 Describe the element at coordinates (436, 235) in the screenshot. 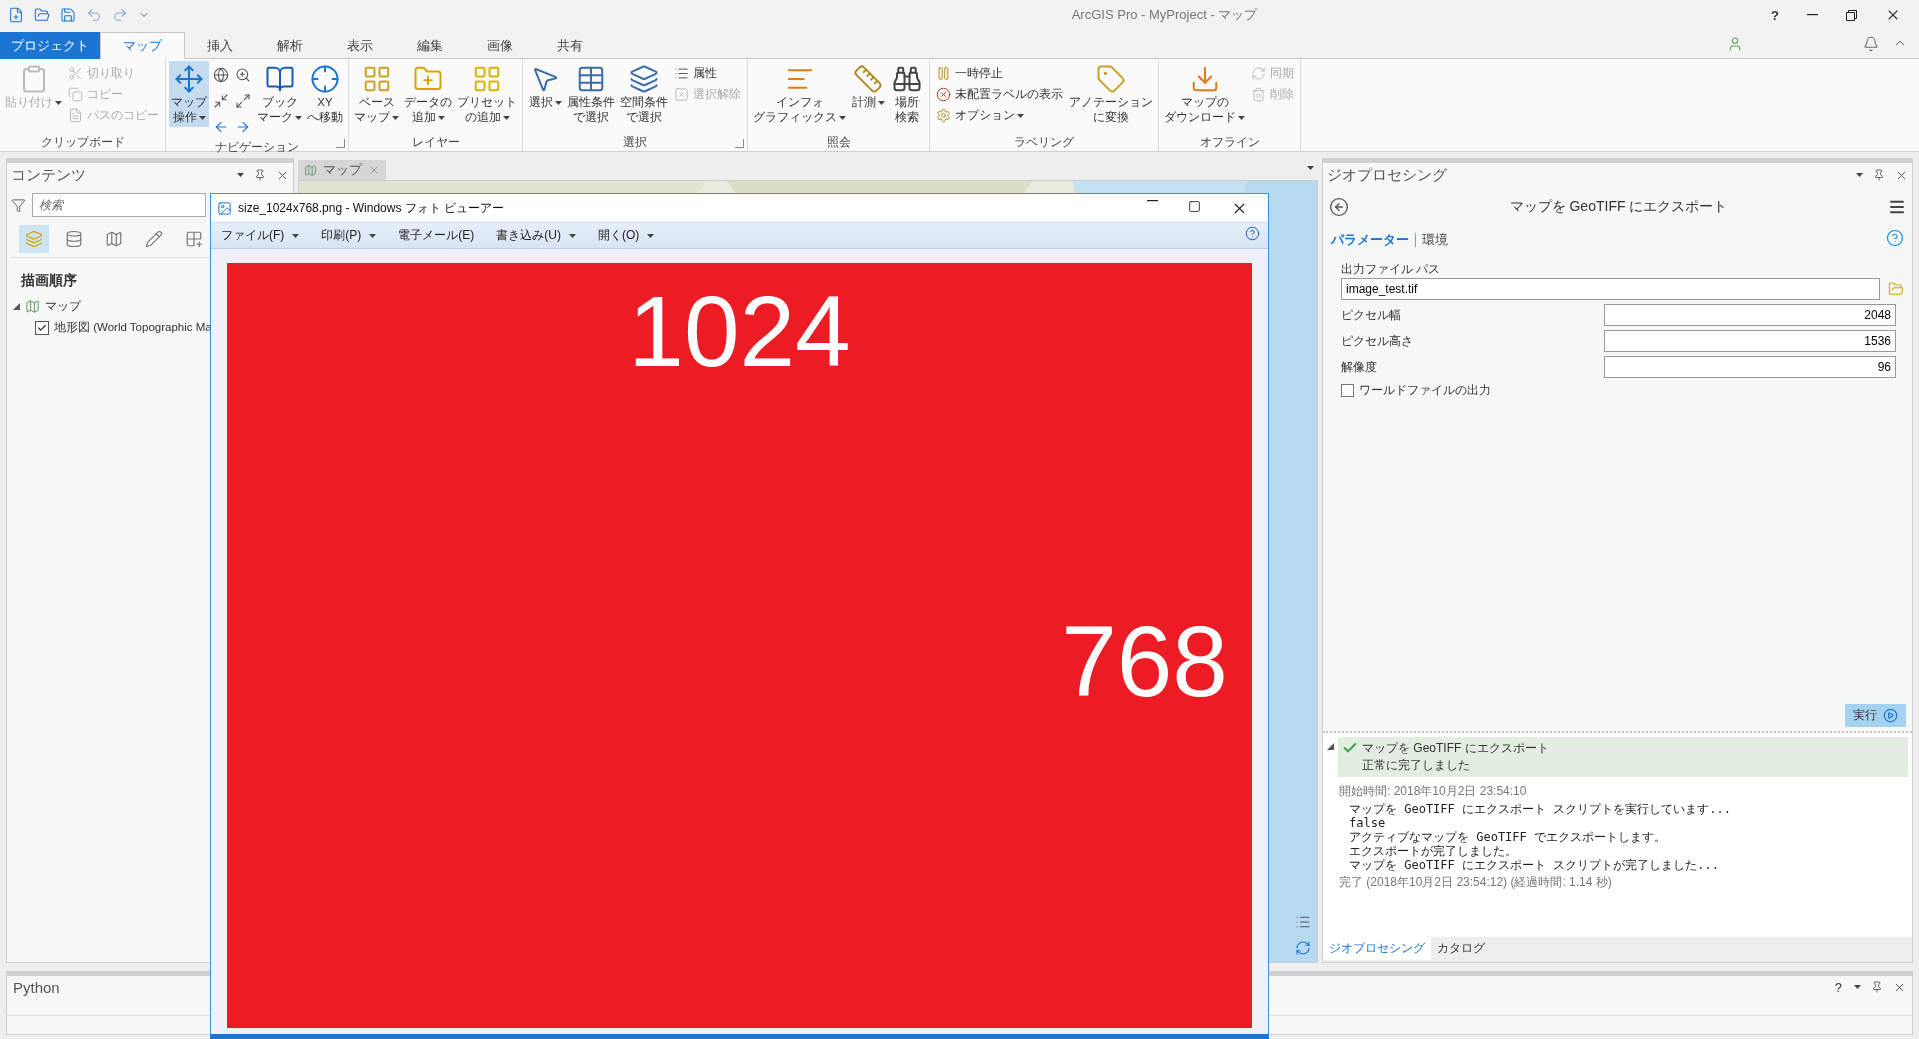

I see `menu-item: 電子メール(E)` at that location.